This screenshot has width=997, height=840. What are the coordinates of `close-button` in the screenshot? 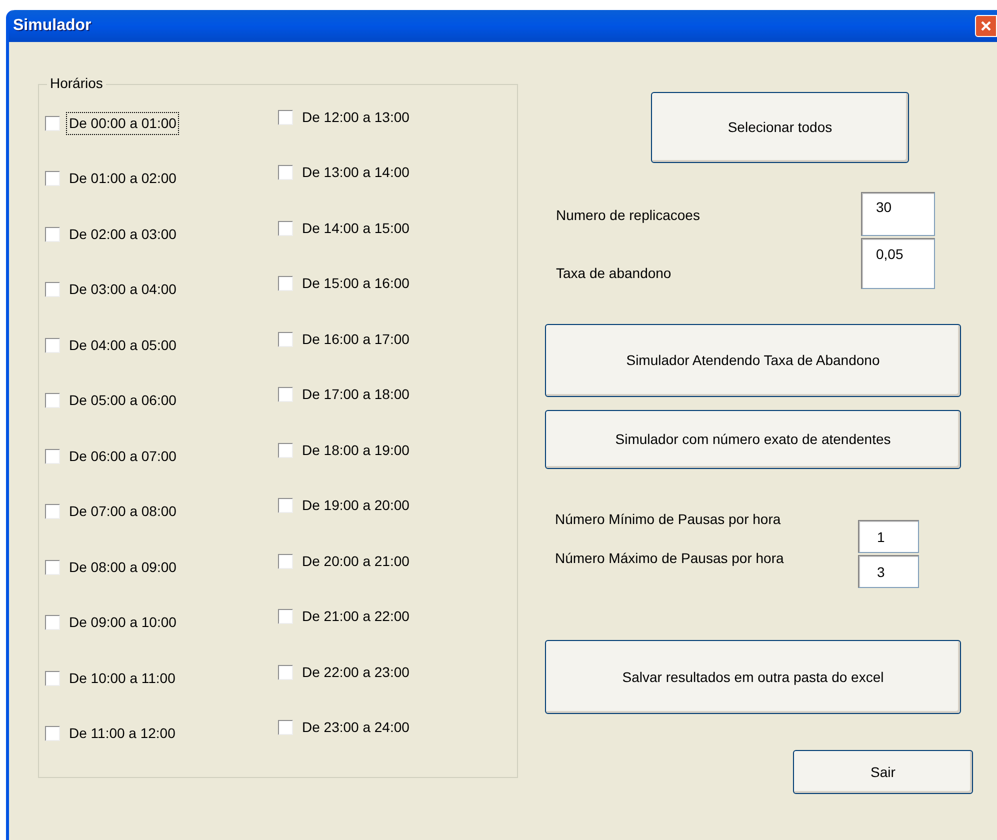 It's located at (986, 26).